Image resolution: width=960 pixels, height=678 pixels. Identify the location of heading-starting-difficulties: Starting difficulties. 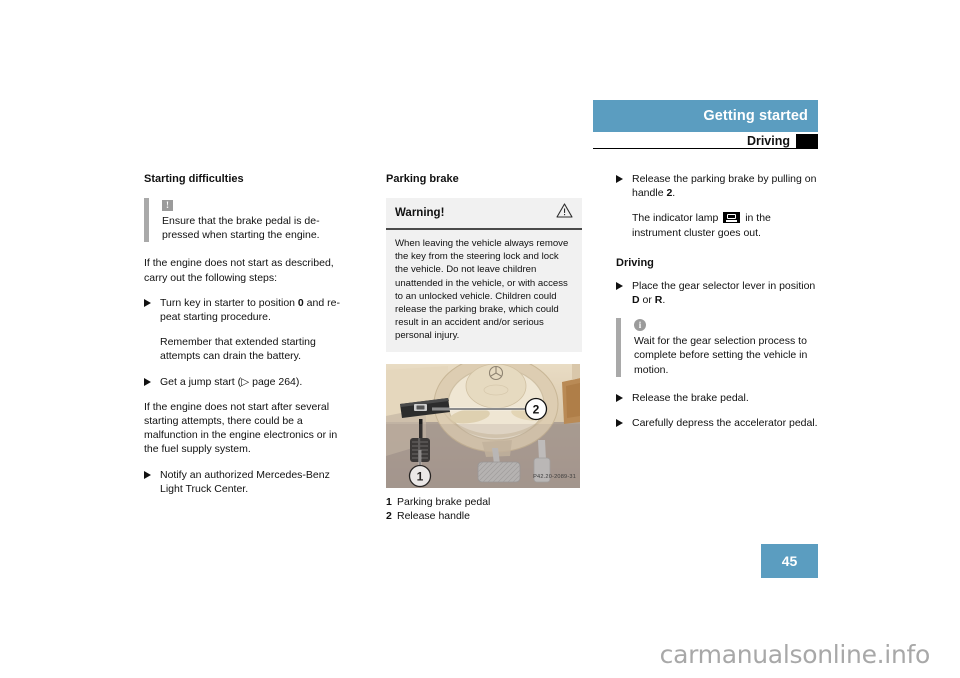
(194, 179).